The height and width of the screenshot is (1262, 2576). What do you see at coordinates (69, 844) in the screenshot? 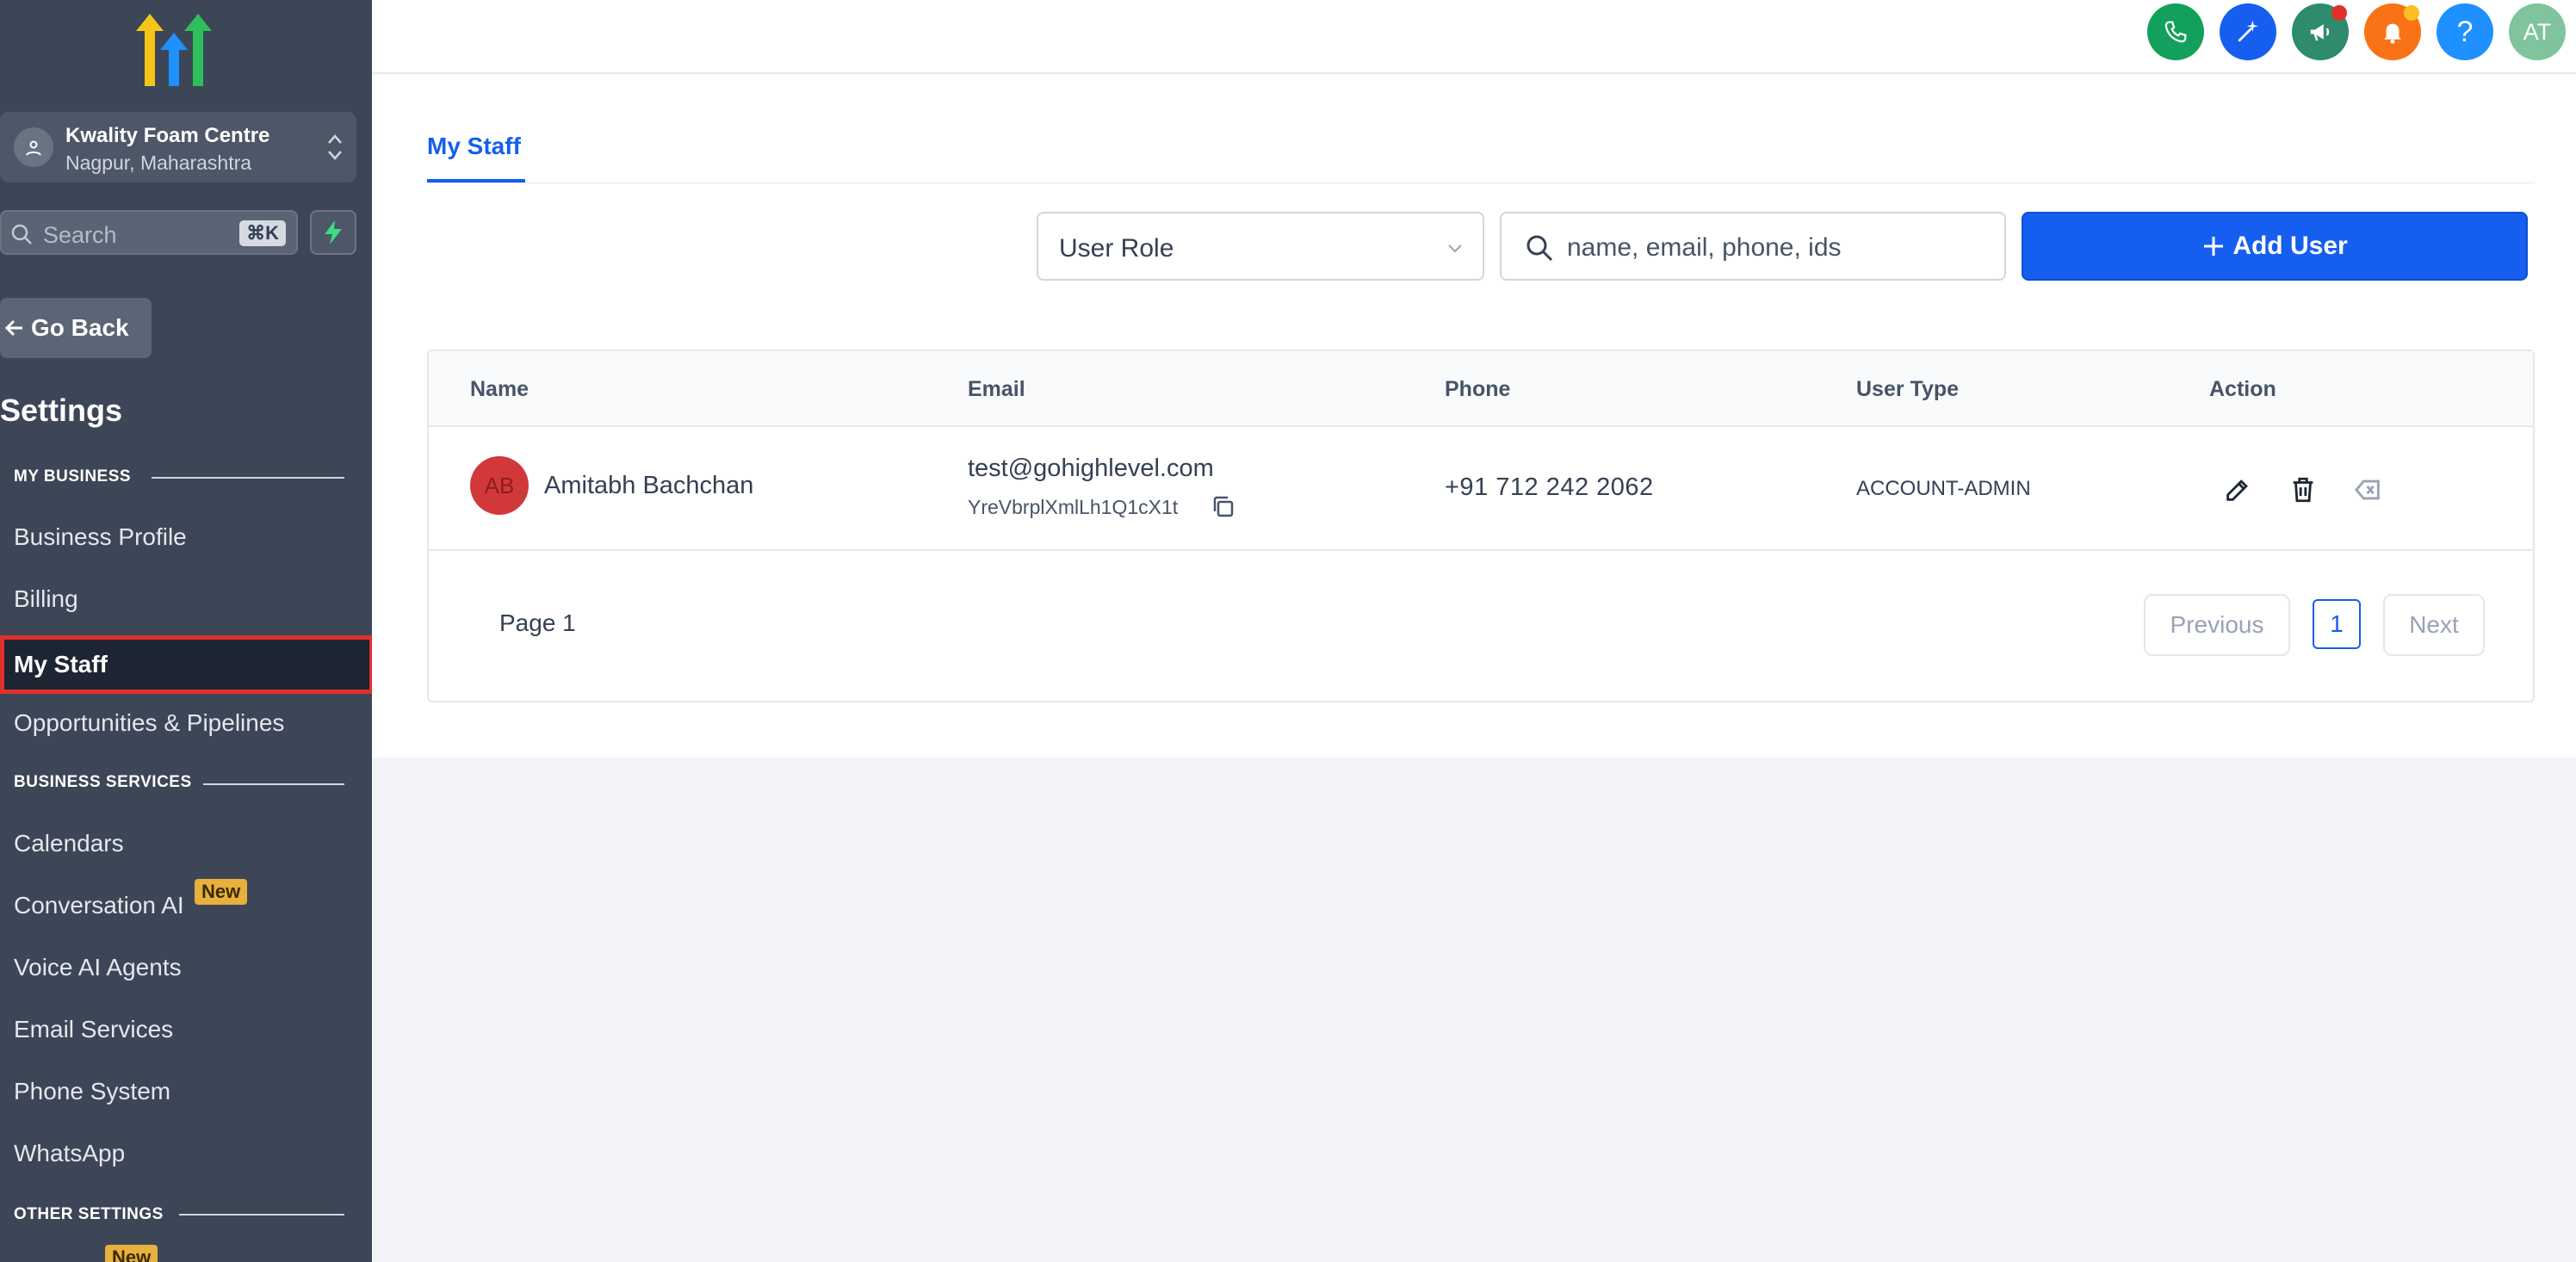
I see `sidebar-item-calendars: Calendars` at bounding box center [69, 844].